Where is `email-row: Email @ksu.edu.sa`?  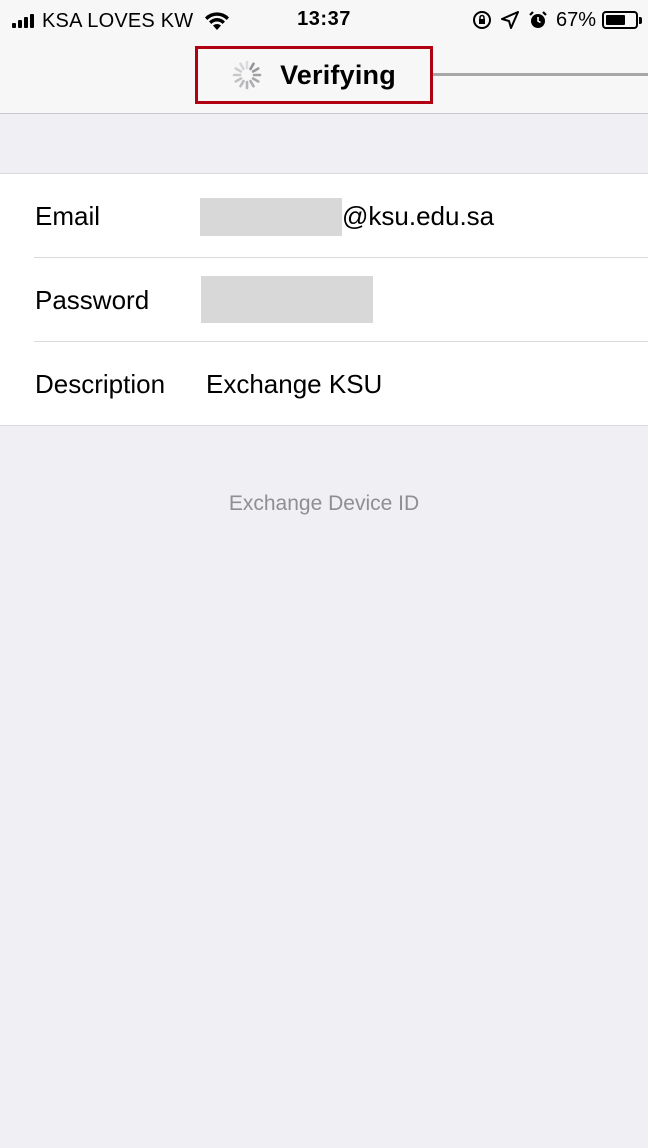
email-row: Email @ksu.edu.sa is located at coordinates (324, 216).